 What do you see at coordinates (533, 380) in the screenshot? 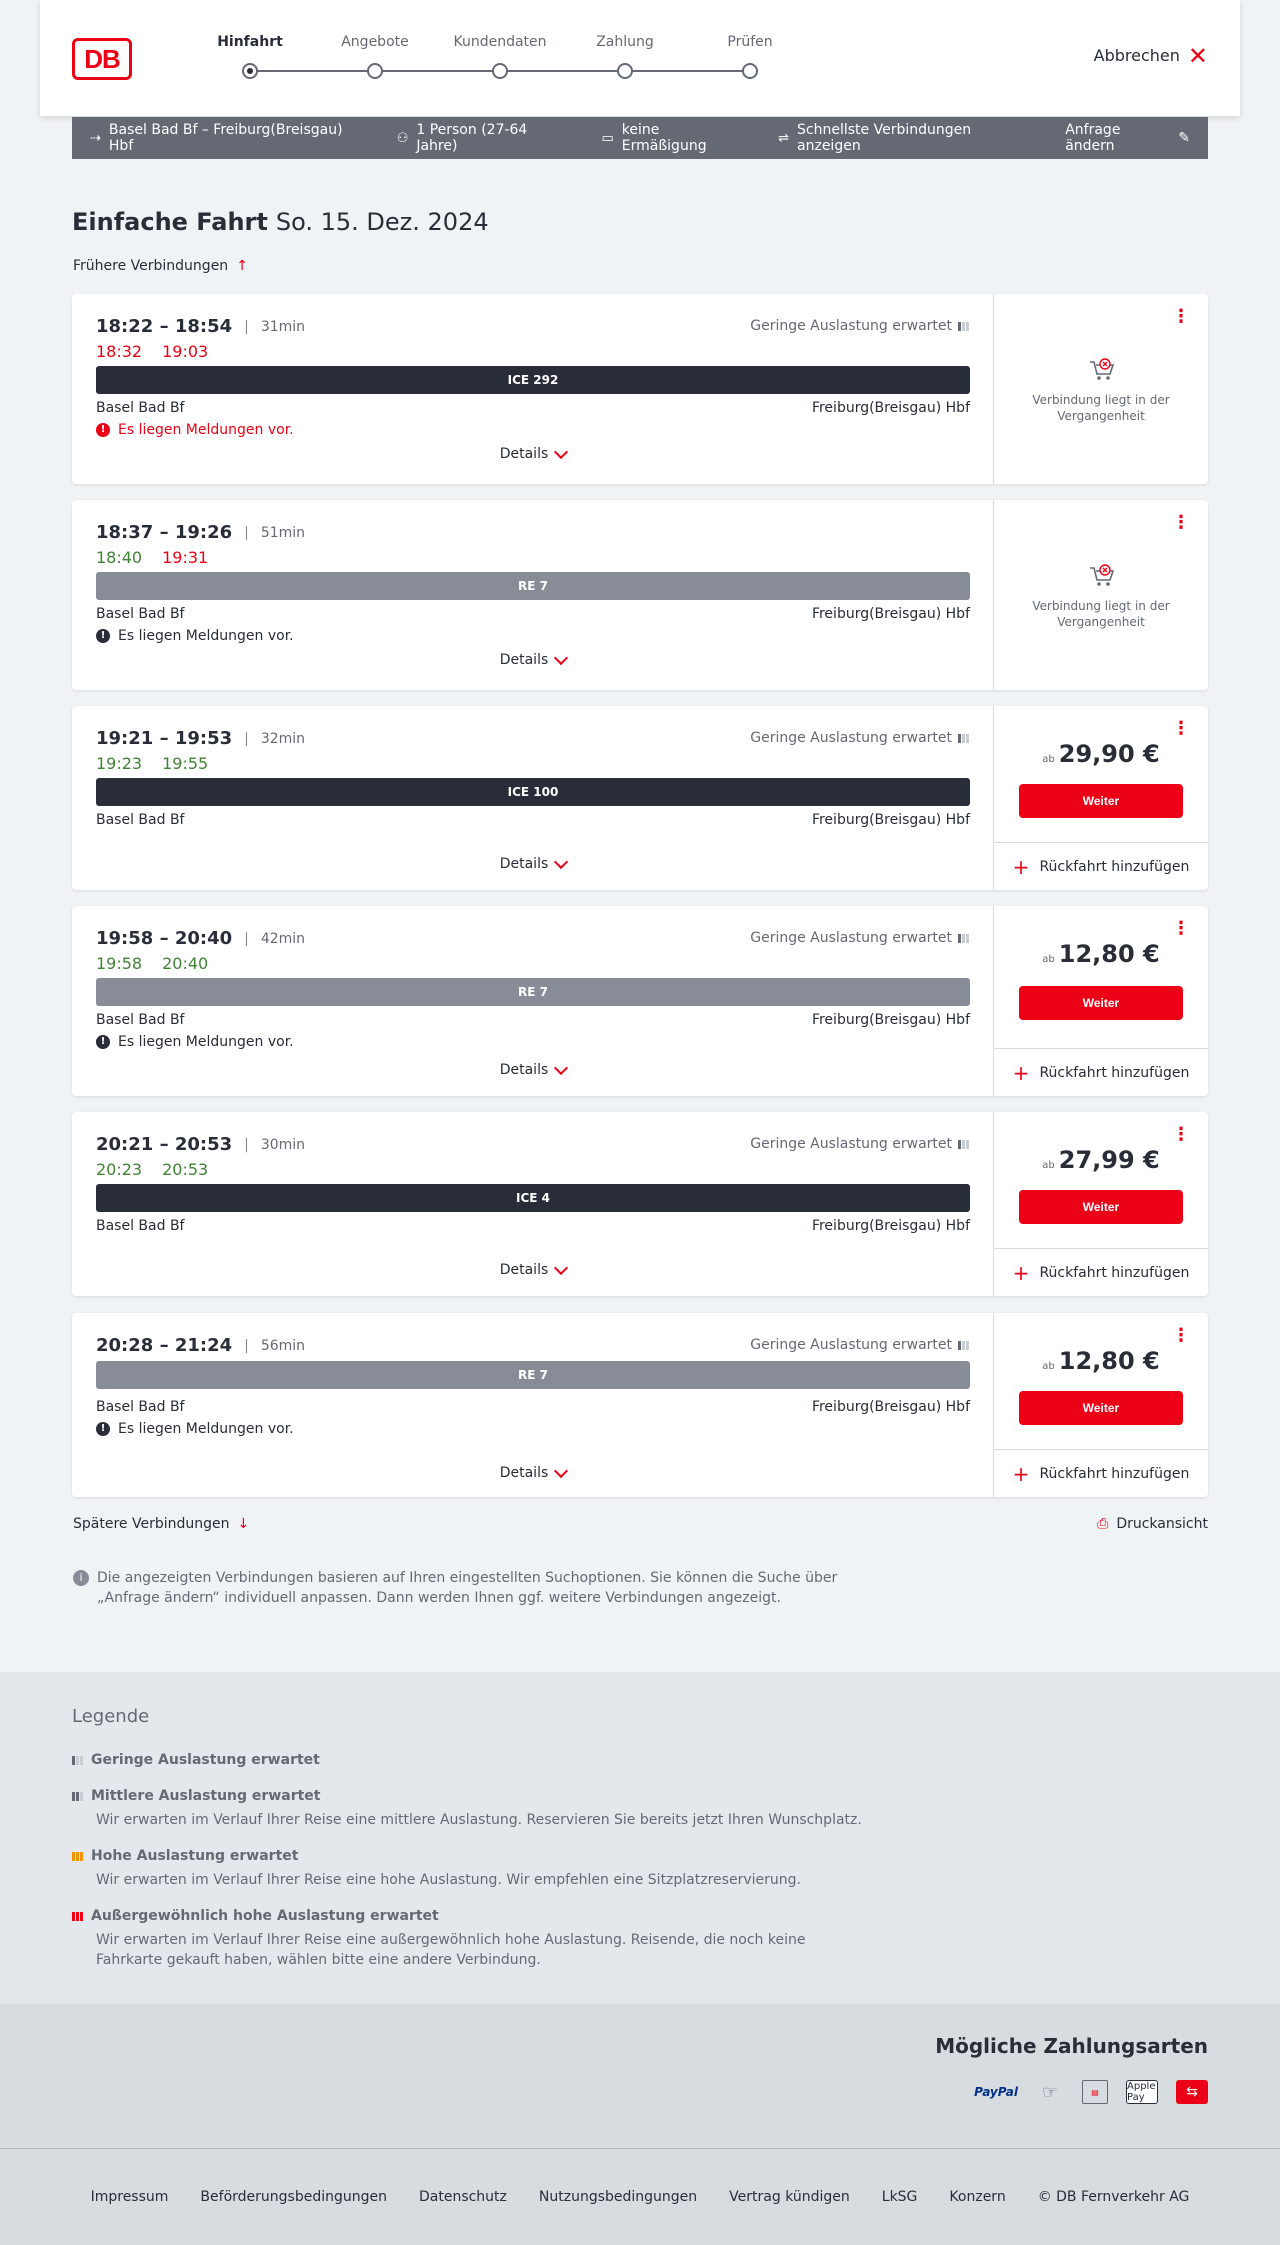
I see `train-bar: ICE 292` at bounding box center [533, 380].